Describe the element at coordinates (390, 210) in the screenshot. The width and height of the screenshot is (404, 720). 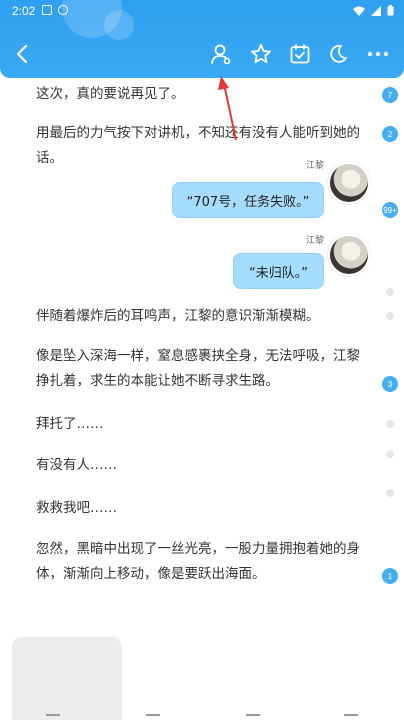
I see `comment-count-badge: 99+` at that location.